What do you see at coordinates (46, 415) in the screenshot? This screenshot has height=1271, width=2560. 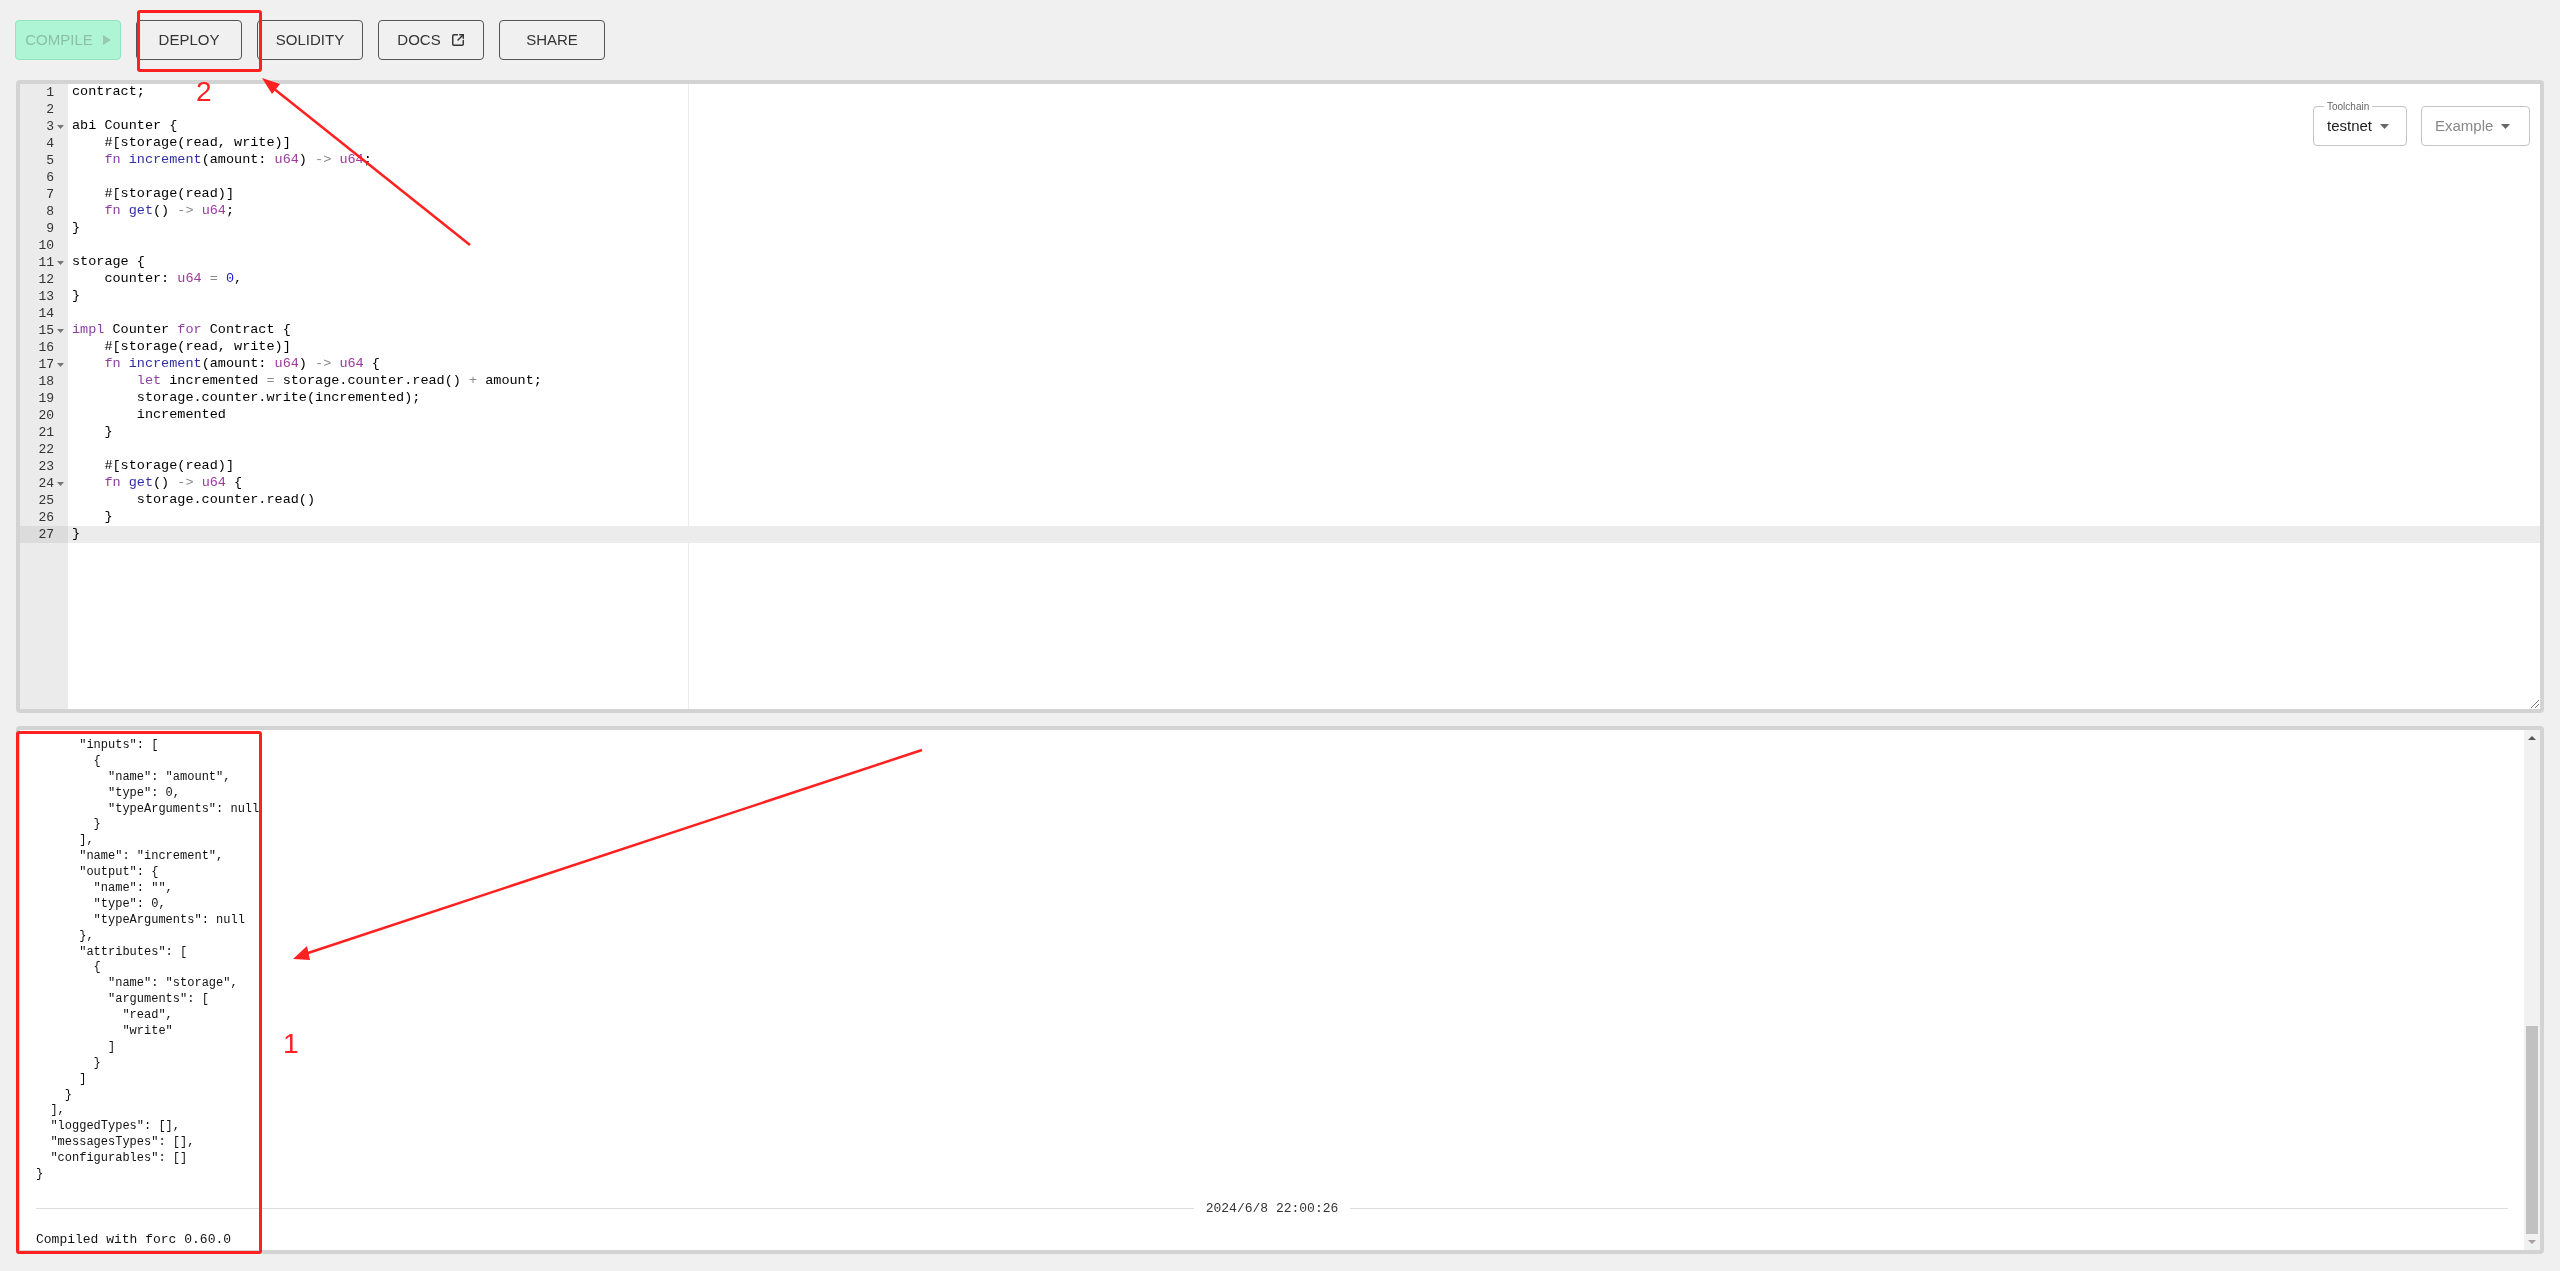 I see `line-number: 20` at bounding box center [46, 415].